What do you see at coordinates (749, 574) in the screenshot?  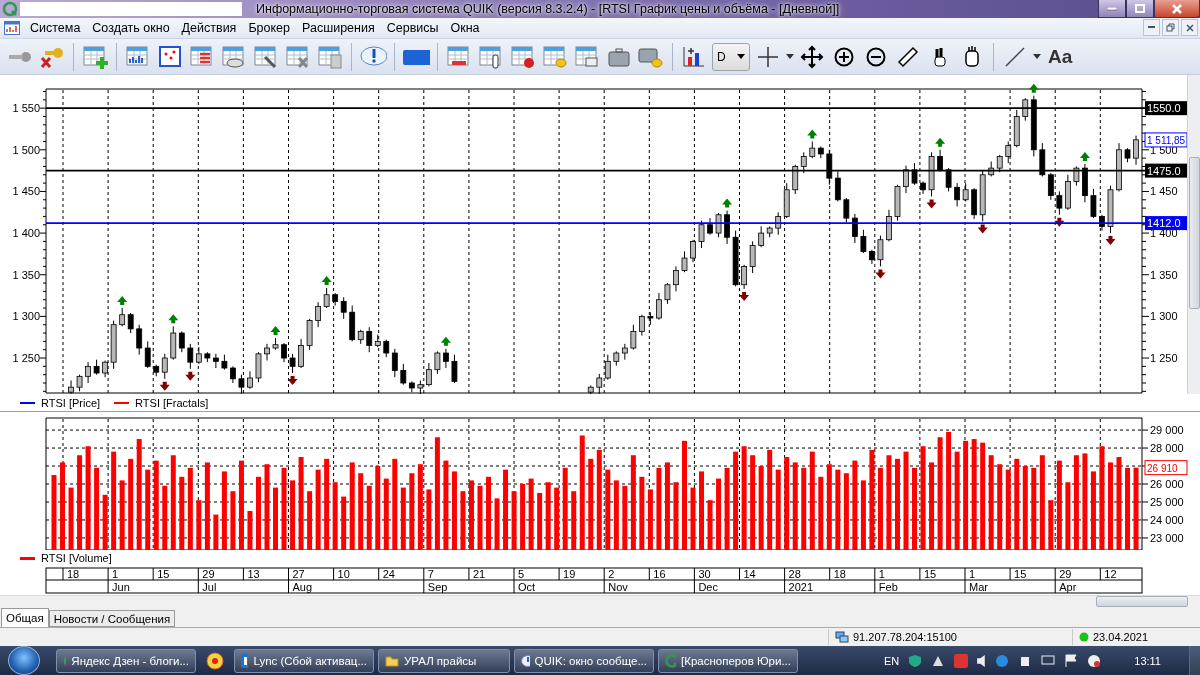 I see `date-label: 14` at bounding box center [749, 574].